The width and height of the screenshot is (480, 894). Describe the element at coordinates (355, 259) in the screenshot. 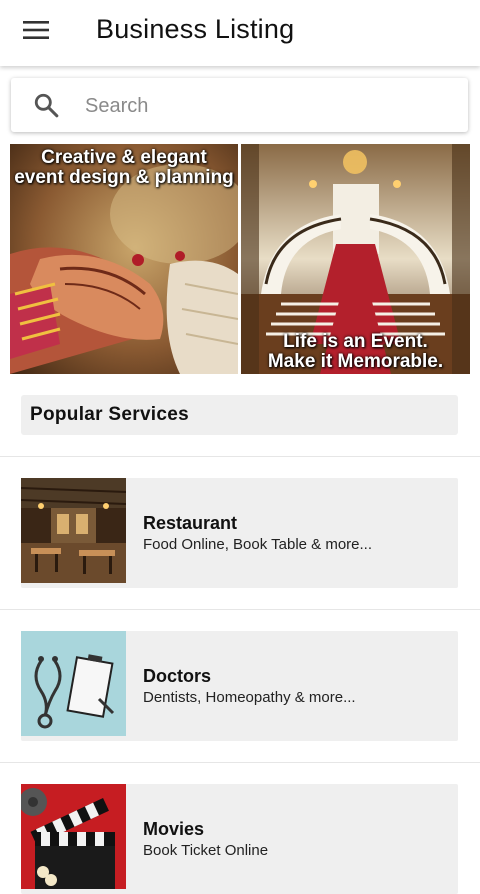

I see `banner-memorable-event: Life is an Event. Make it Memorable.` at that location.